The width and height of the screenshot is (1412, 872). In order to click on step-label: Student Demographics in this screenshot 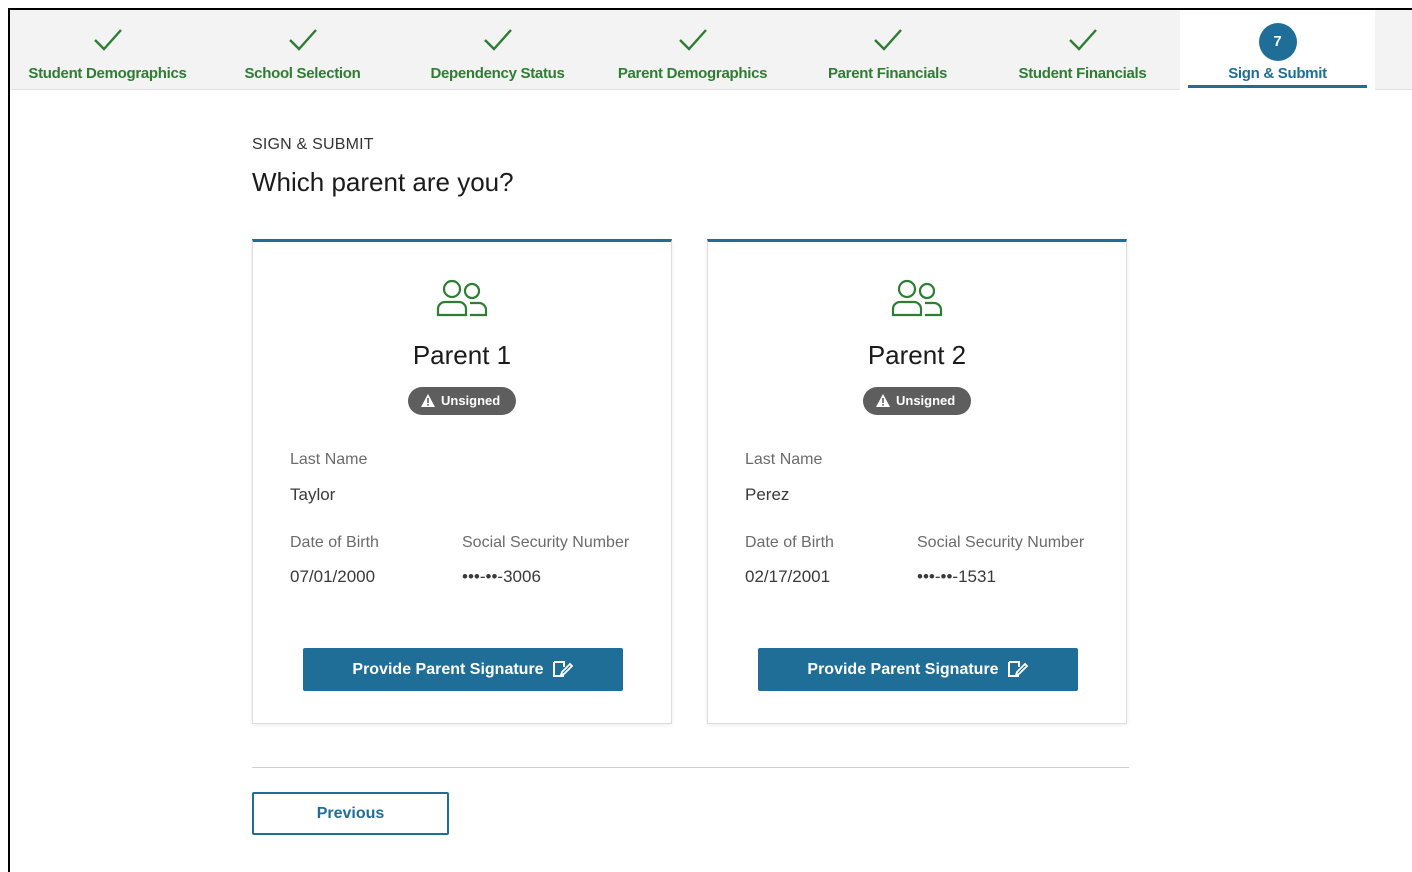, I will do `click(107, 73)`.